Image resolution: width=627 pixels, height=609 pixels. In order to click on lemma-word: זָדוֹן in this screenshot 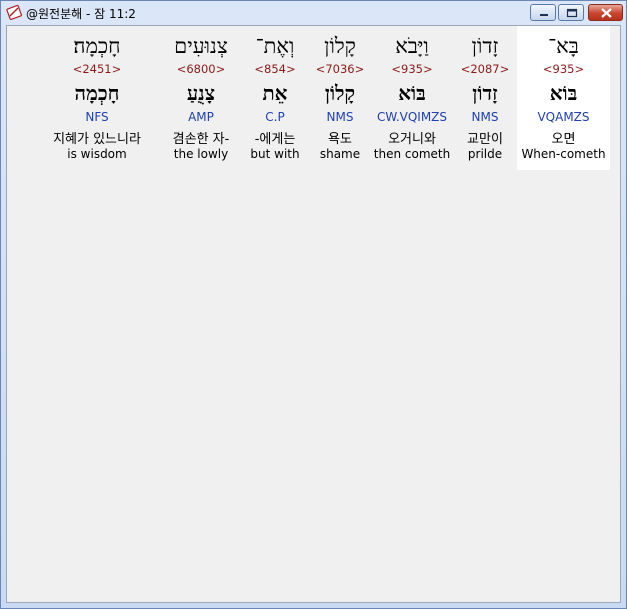, I will do `click(485, 93)`.